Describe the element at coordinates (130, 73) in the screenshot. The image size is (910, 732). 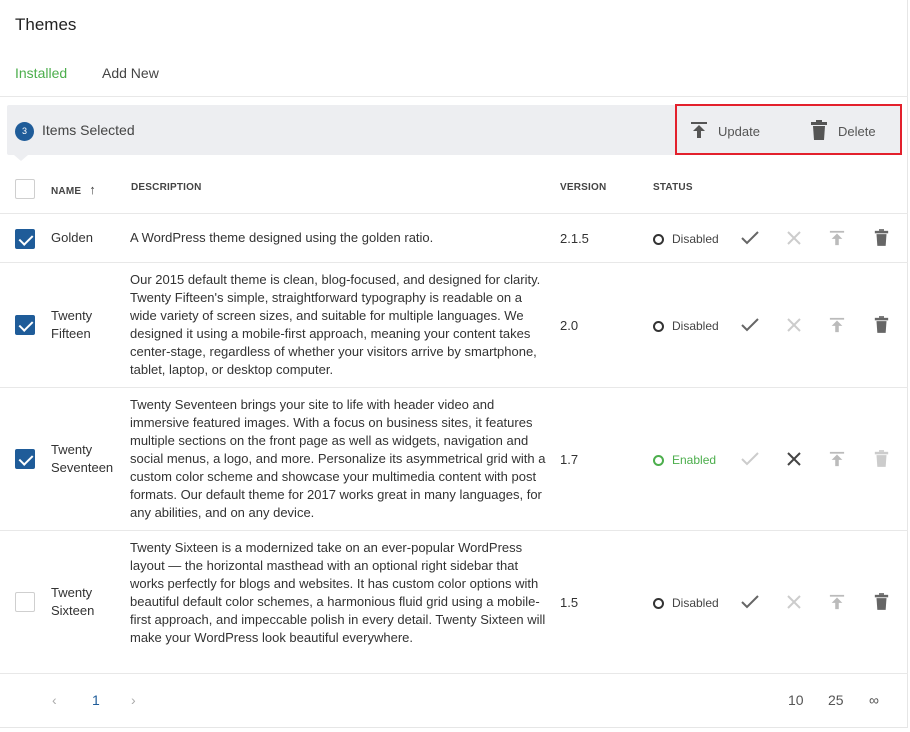
I see `tab-add-new: Add New` at that location.